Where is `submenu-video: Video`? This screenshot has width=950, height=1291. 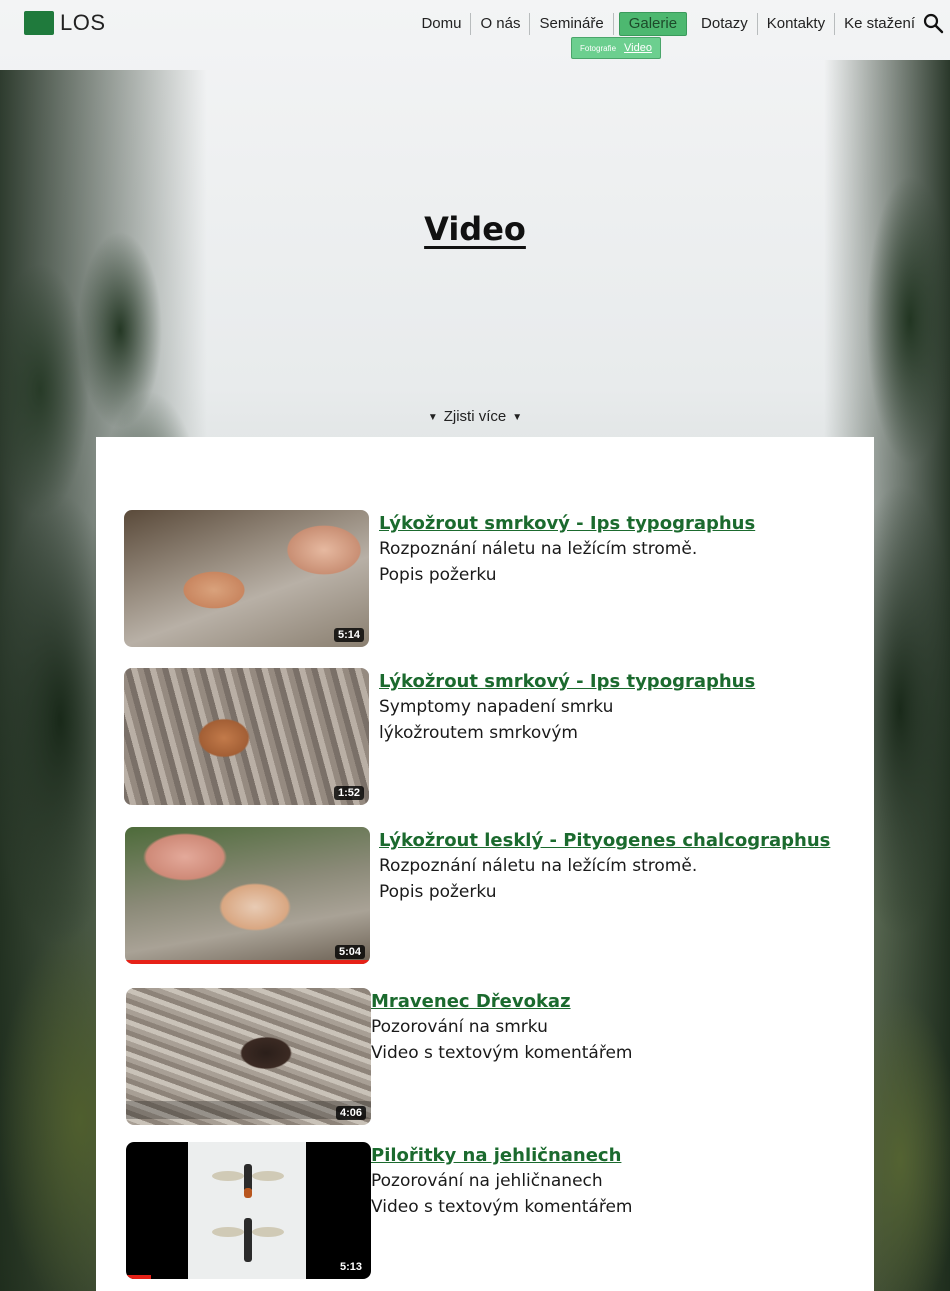
submenu-video: Video is located at coordinates (638, 48).